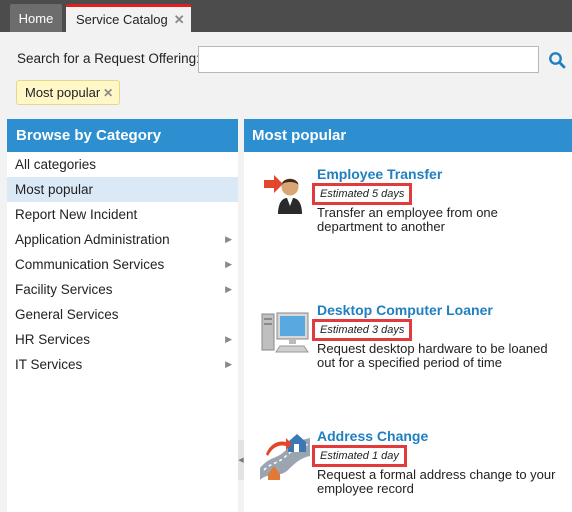  Describe the element at coordinates (76, 214) in the screenshot. I see `sidebar-item-label: Report New Incident` at that location.